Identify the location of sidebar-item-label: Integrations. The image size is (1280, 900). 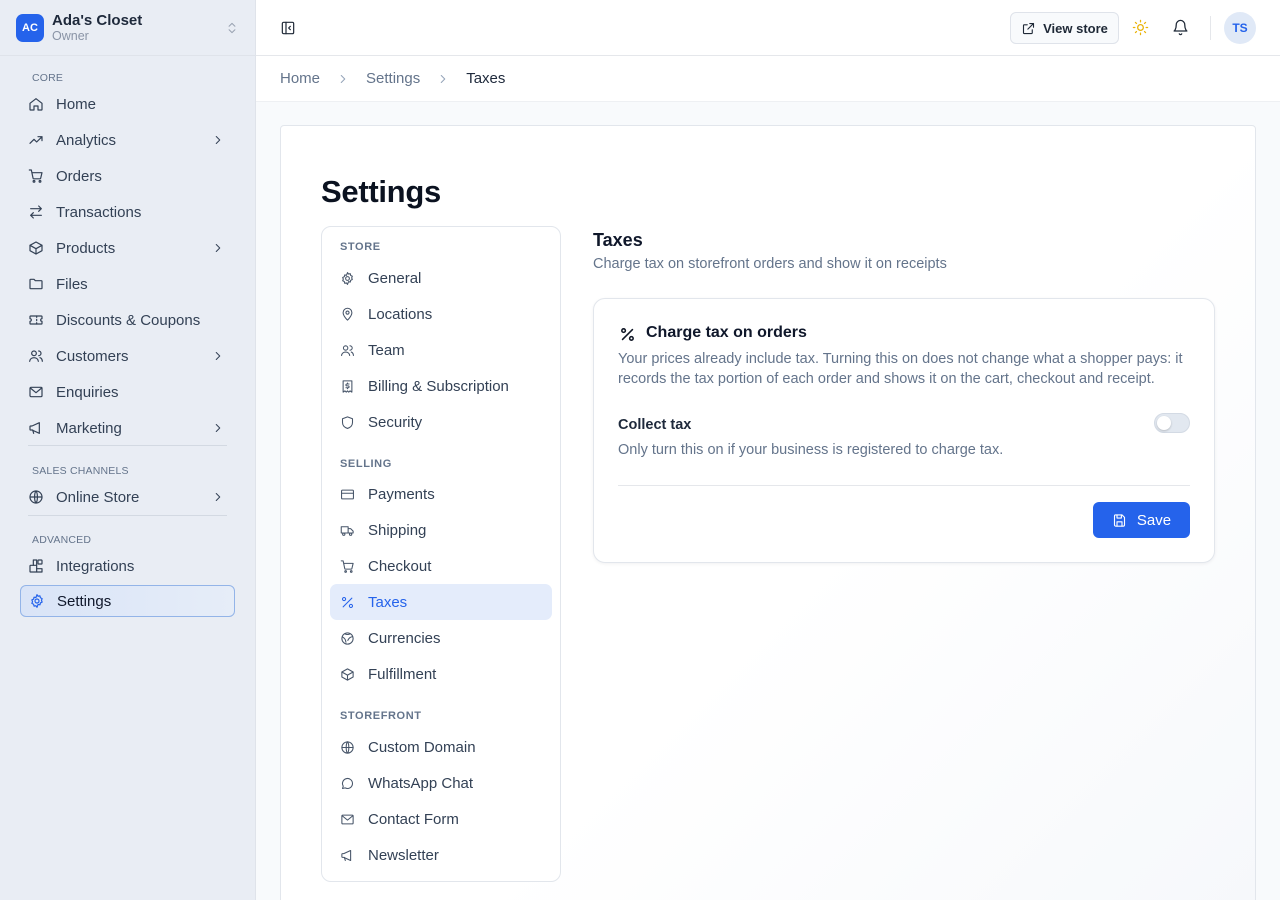
(95, 566).